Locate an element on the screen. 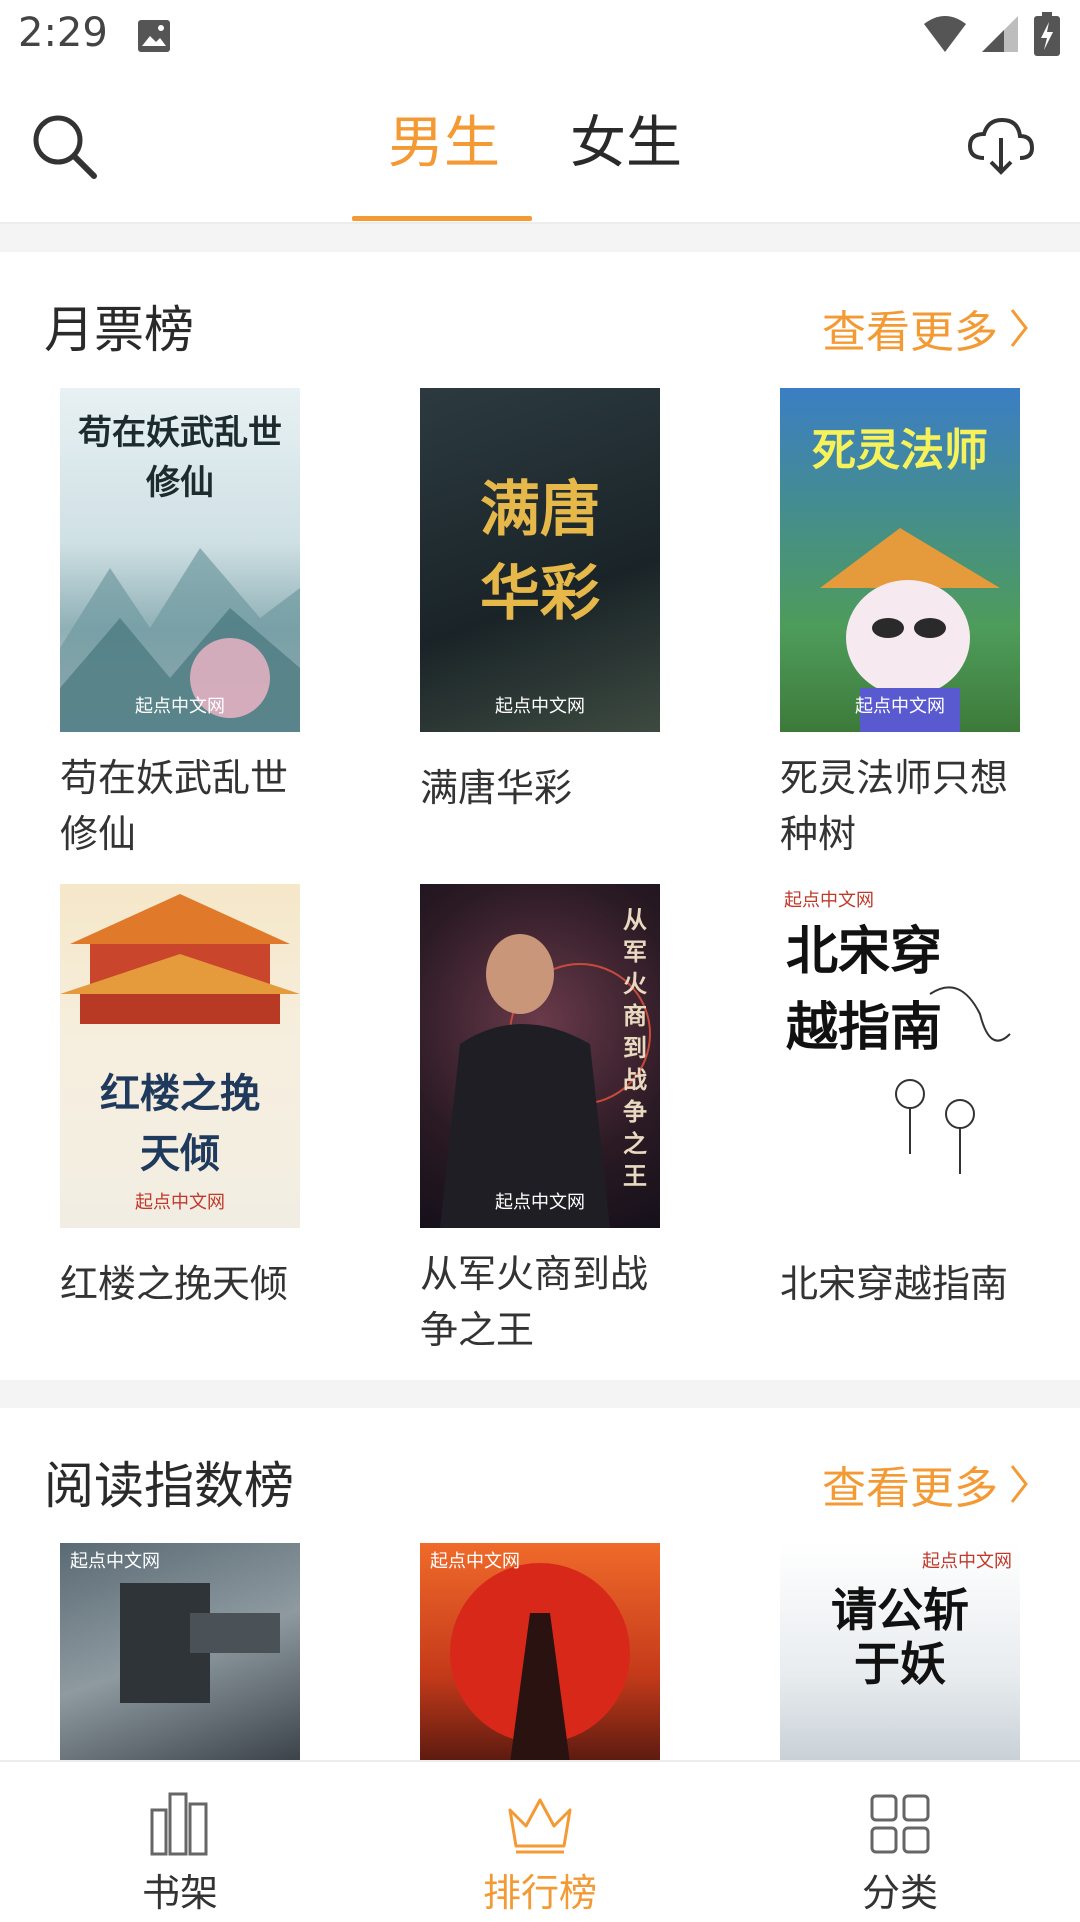 The image size is (1080, 1922). nav-label: 排行榜 is located at coordinates (539, 1893).